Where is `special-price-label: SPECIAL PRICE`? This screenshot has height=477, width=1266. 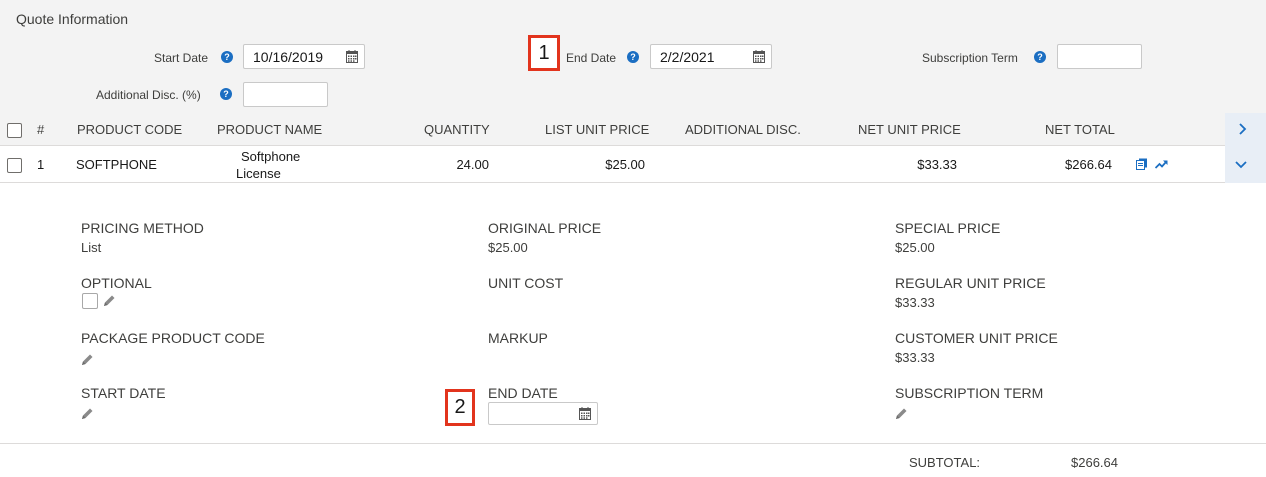
special-price-label: SPECIAL PRICE is located at coordinates (948, 228).